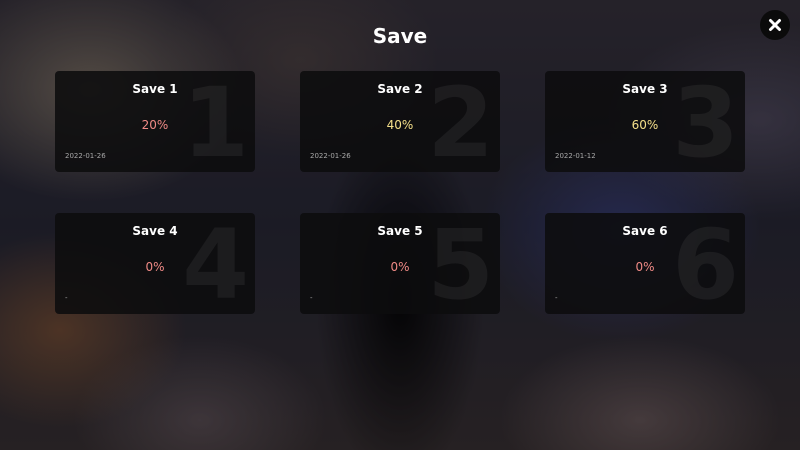 The width and height of the screenshot is (800, 450). I want to click on save-slot-5: 5 Save 5 0% -, so click(400, 263).